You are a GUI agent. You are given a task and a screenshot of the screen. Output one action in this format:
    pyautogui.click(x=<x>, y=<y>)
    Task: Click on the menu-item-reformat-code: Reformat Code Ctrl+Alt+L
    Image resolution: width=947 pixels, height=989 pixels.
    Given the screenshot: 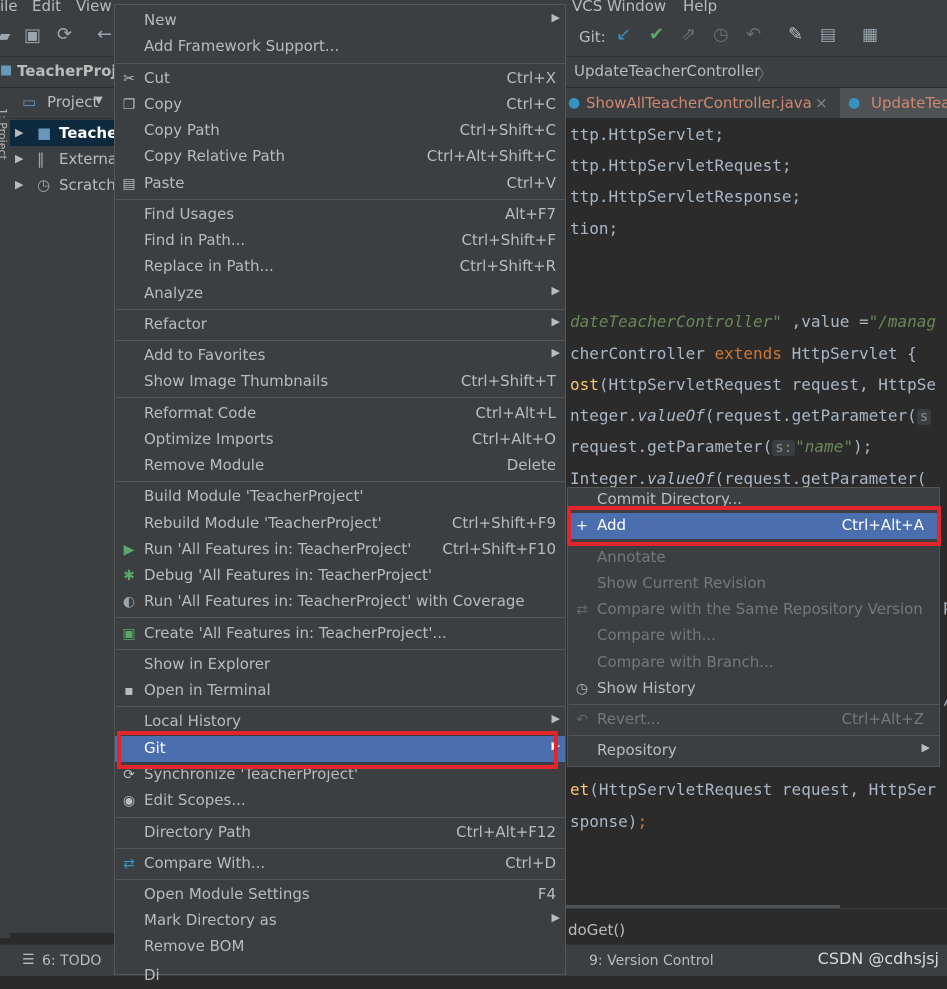 What is the action you would take?
    pyautogui.click(x=340, y=414)
    